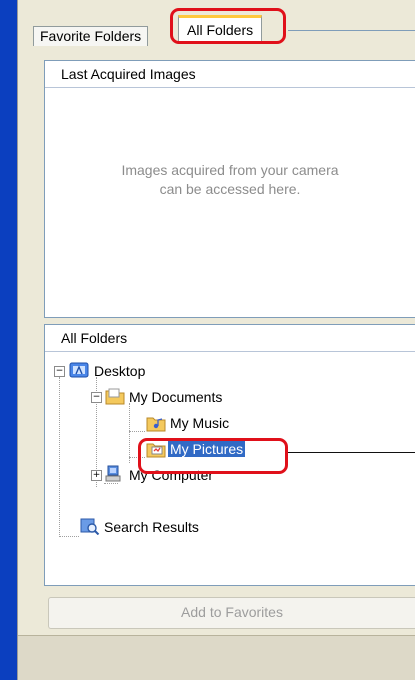 The width and height of the screenshot is (415, 680). I want to click on folder-icon, so click(115, 396).